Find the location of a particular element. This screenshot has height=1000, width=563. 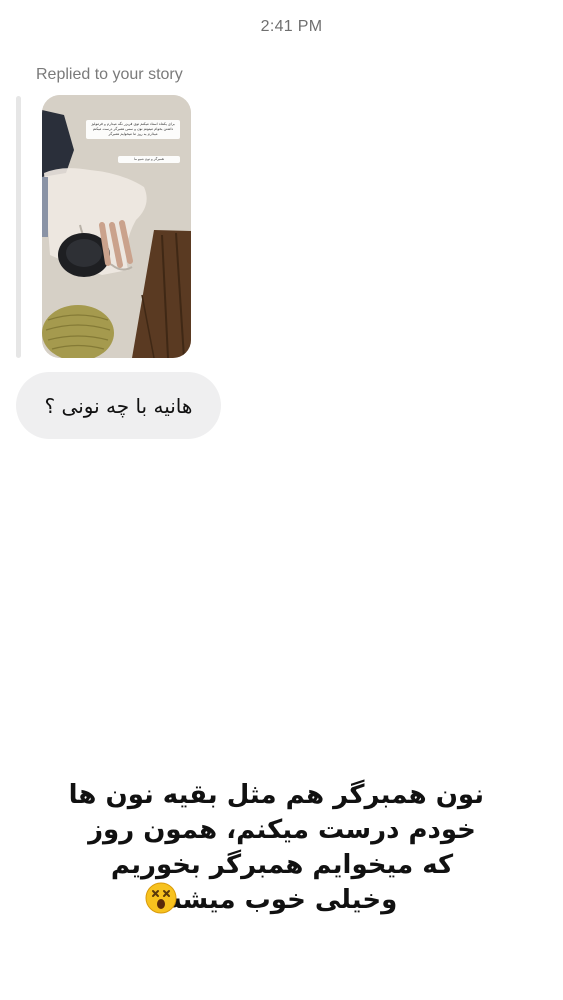

overlay-line-4: وخیلی خوب میشه is located at coordinates (282, 900).